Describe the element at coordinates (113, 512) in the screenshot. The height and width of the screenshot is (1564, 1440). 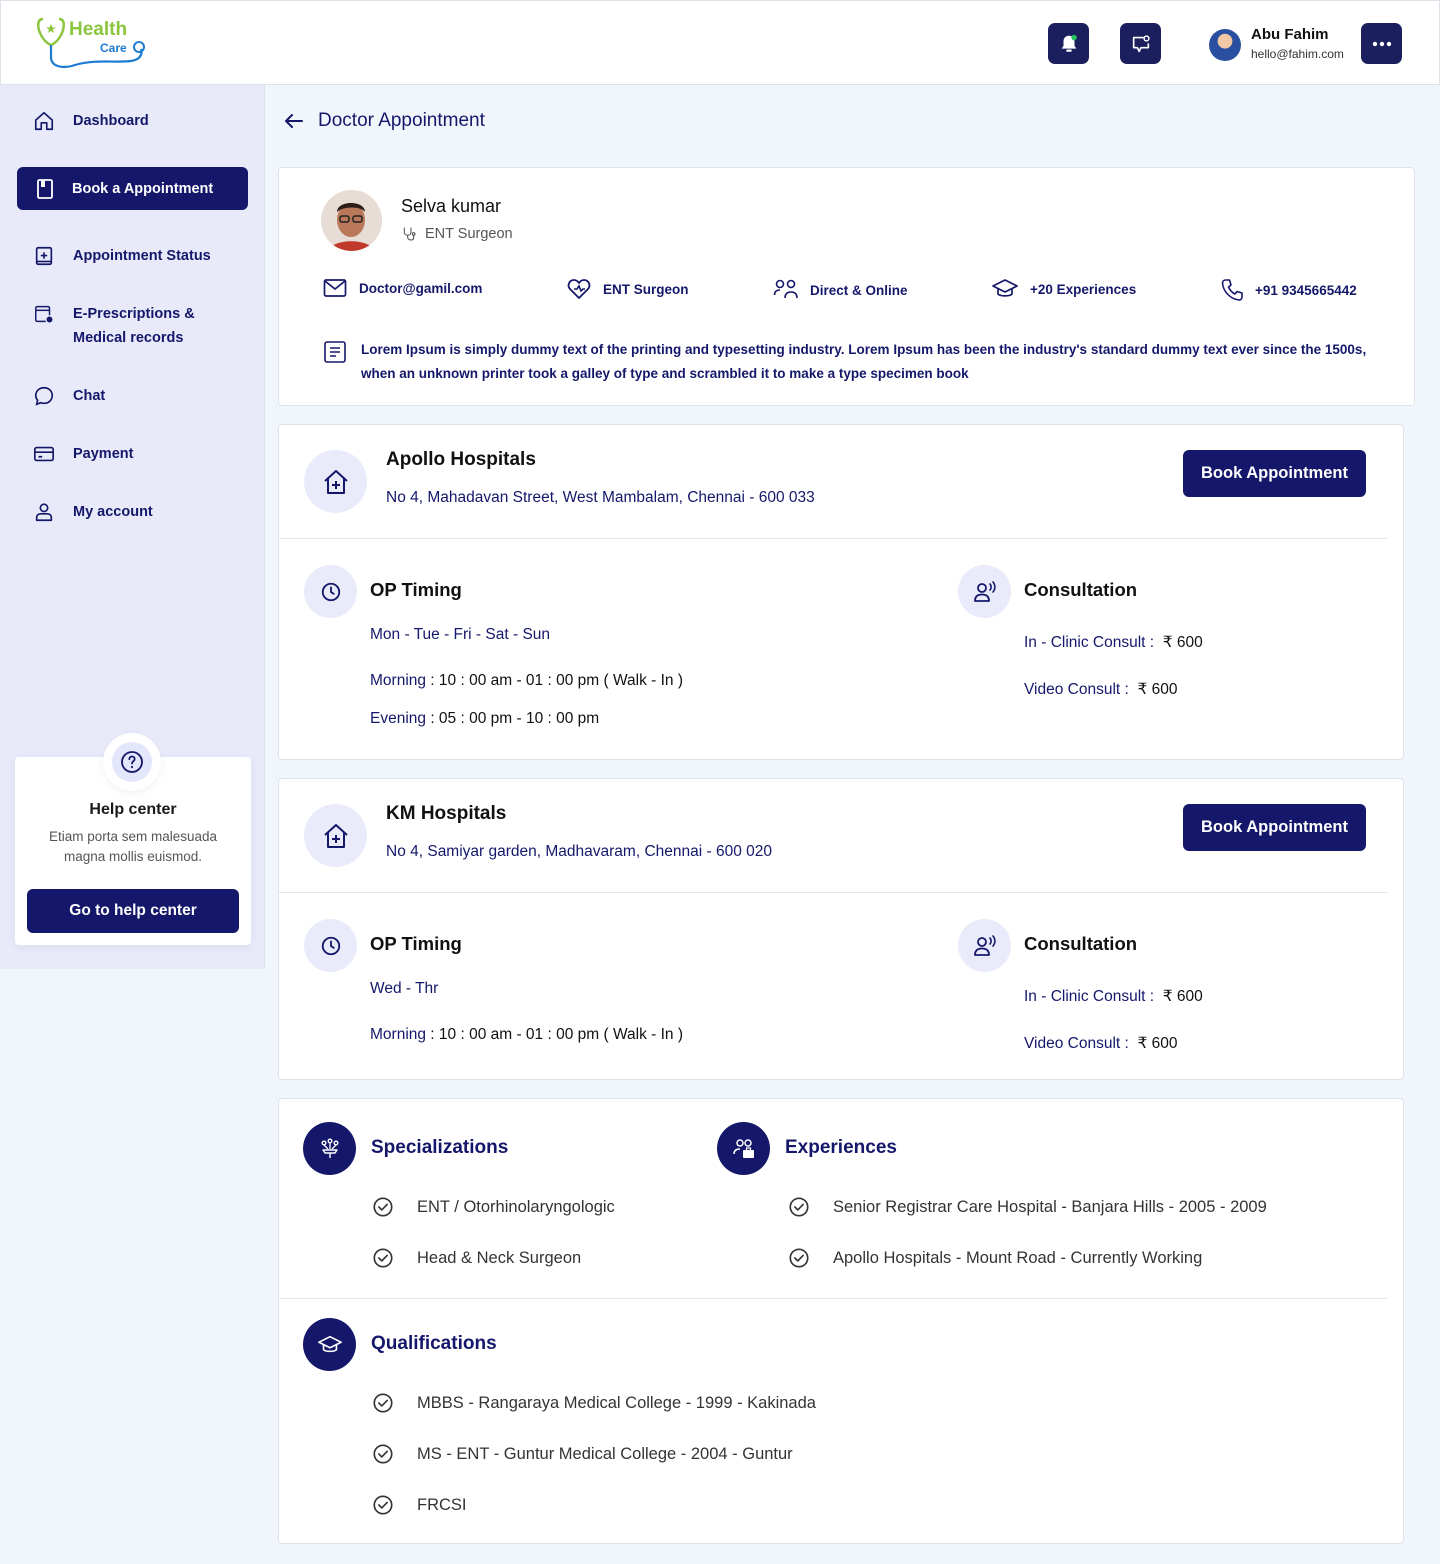
I see `sidebar-item-label: My account` at that location.